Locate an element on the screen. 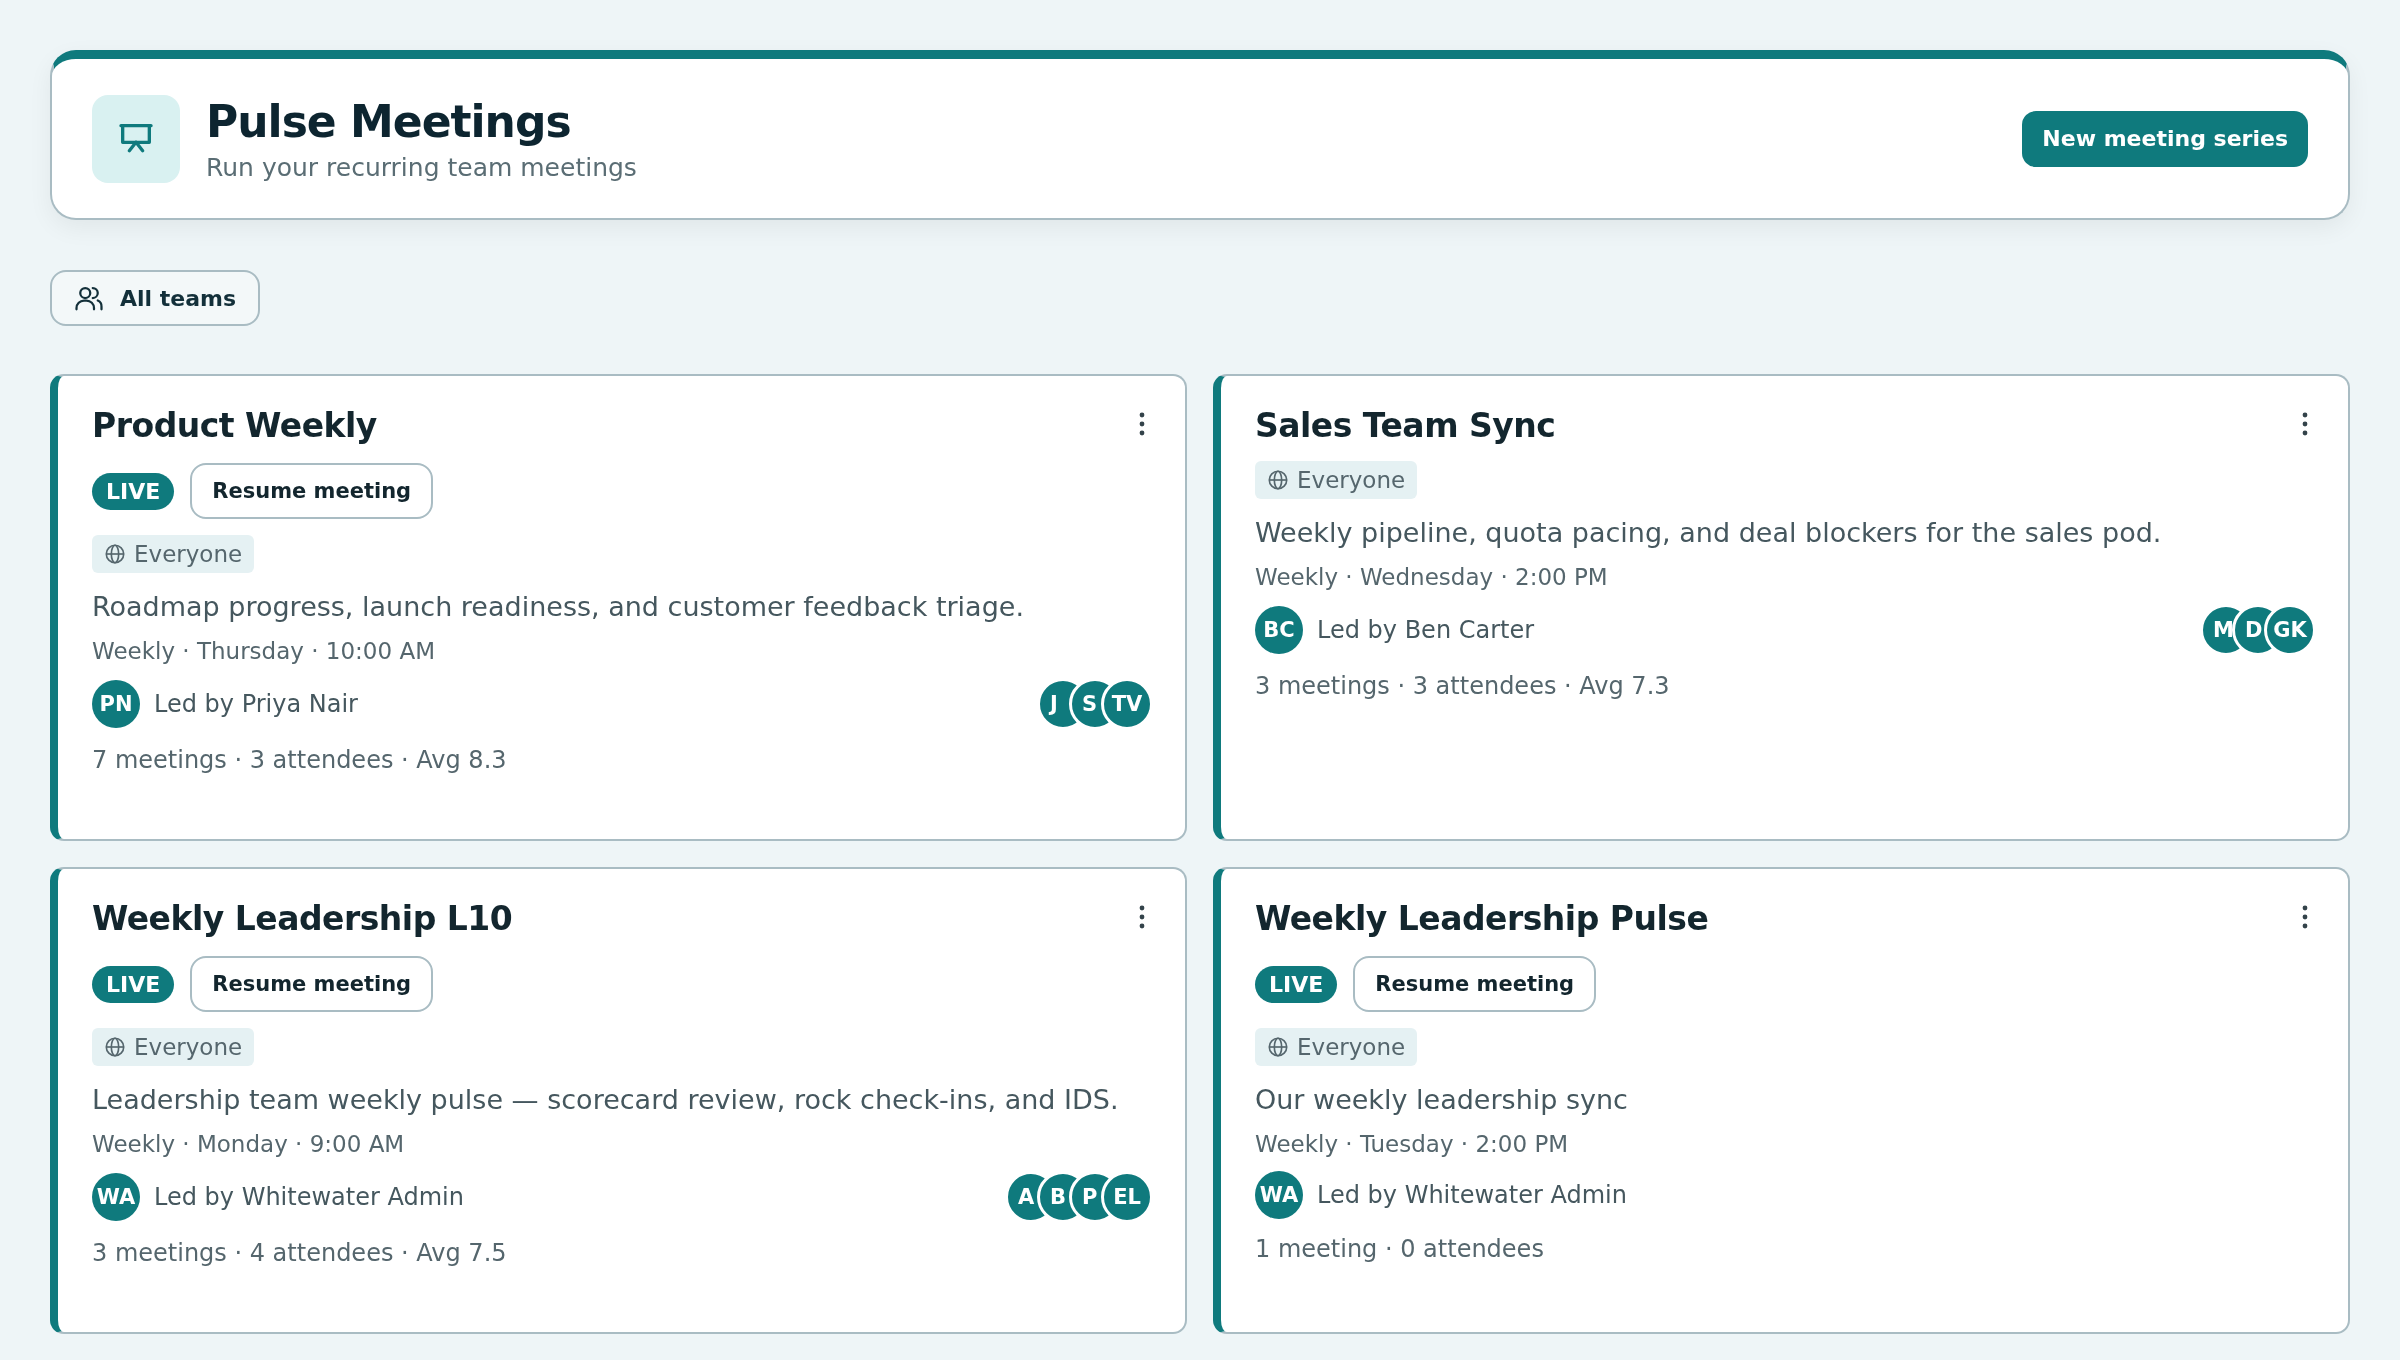  schedule-text: Weekly · Thursday · 10:00 AM is located at coordinates (263, 651).